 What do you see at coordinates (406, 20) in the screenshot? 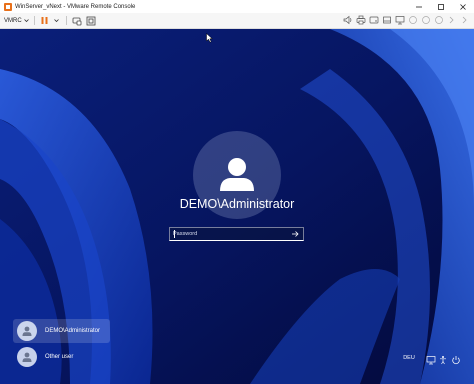
I see `device-icons` at bounding box center [406, 20].